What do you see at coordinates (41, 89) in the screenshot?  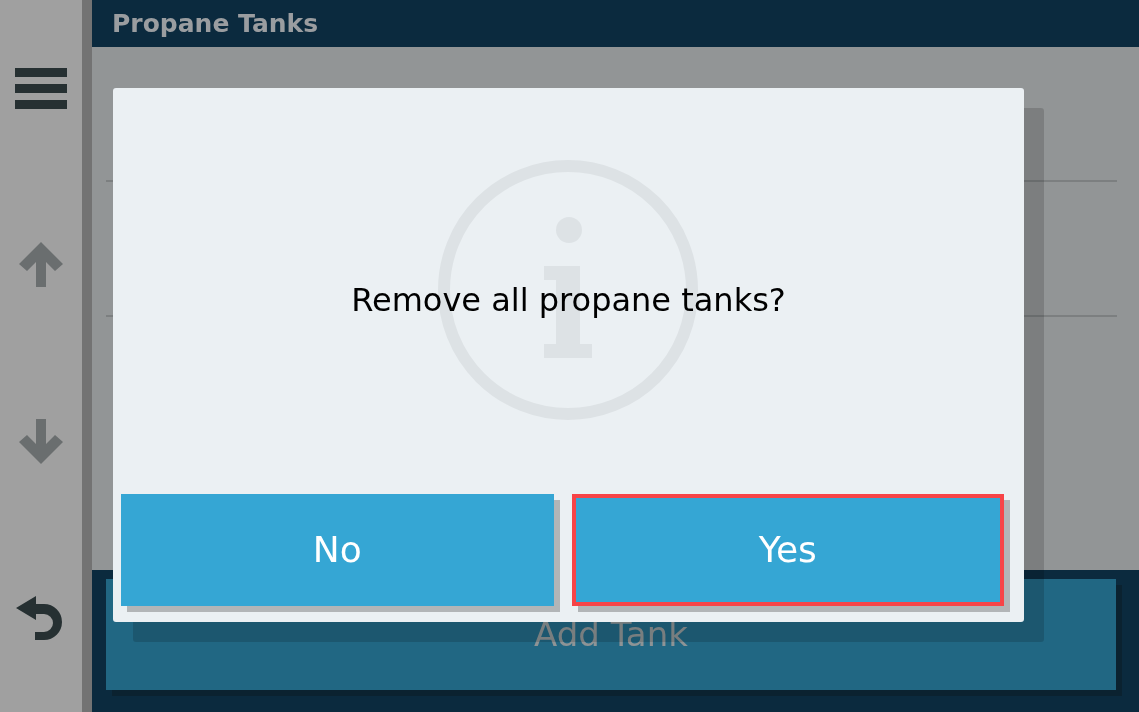 I see `menu-icon` at bounding box center [41, 89].